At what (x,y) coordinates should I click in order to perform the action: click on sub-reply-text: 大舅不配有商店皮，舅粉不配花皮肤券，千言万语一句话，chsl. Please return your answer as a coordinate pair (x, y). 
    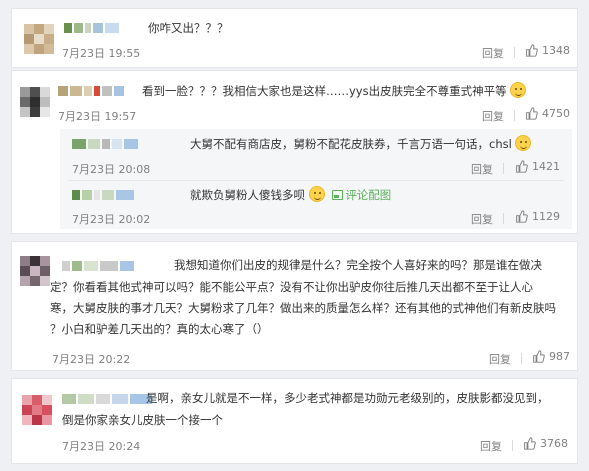
    Looking at the image, I should click on (361, 144).